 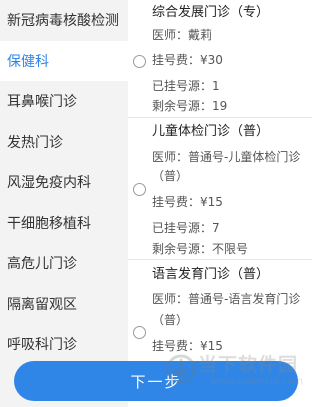 I want to click on next-step-label: 下一步, so click(x=156, y=381).